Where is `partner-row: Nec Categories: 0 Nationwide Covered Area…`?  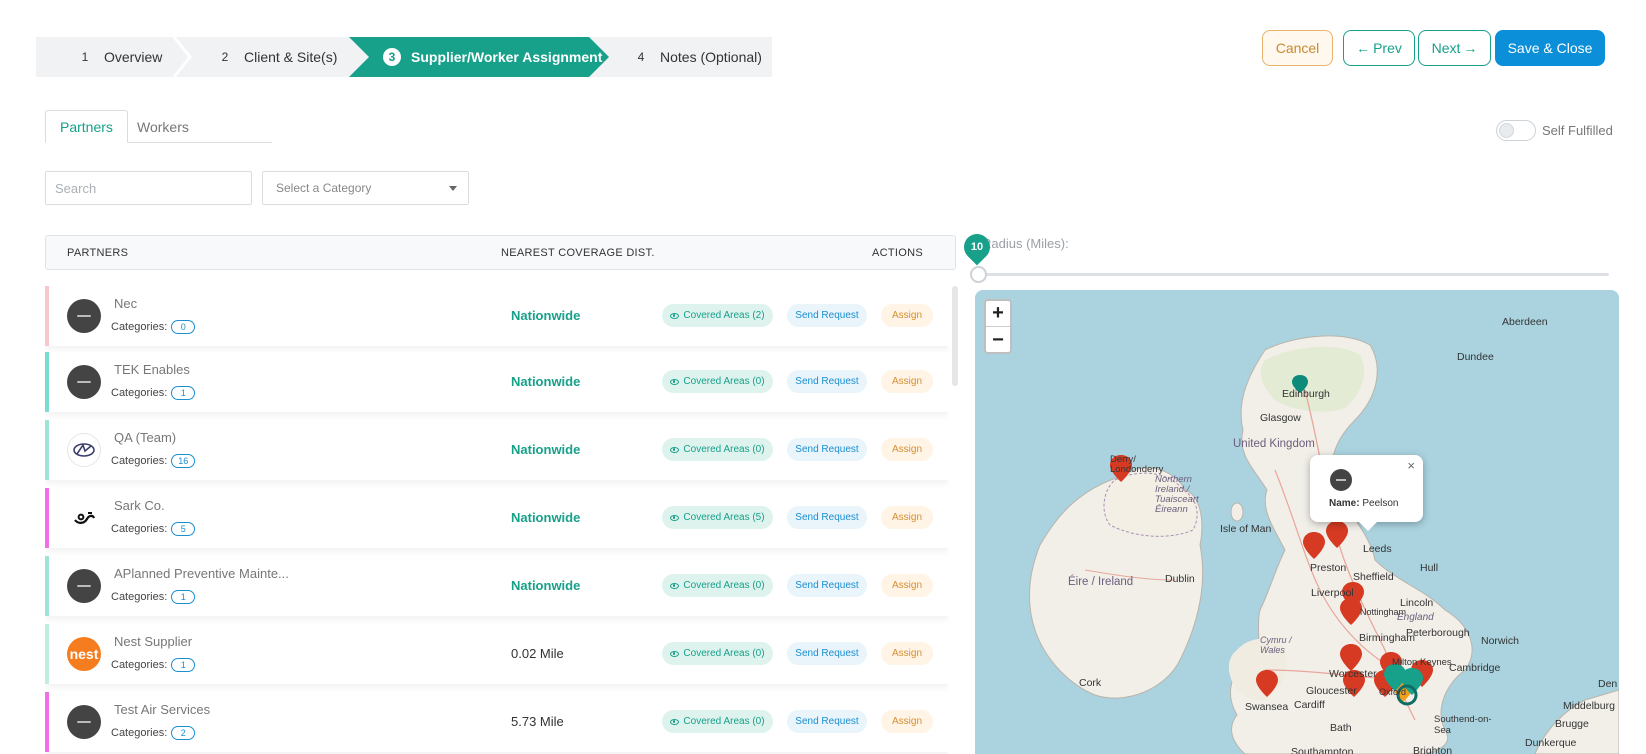 partner-row: Nec Categories: 0 Nationwide Covered Area… is located at coordinates (497, 316).